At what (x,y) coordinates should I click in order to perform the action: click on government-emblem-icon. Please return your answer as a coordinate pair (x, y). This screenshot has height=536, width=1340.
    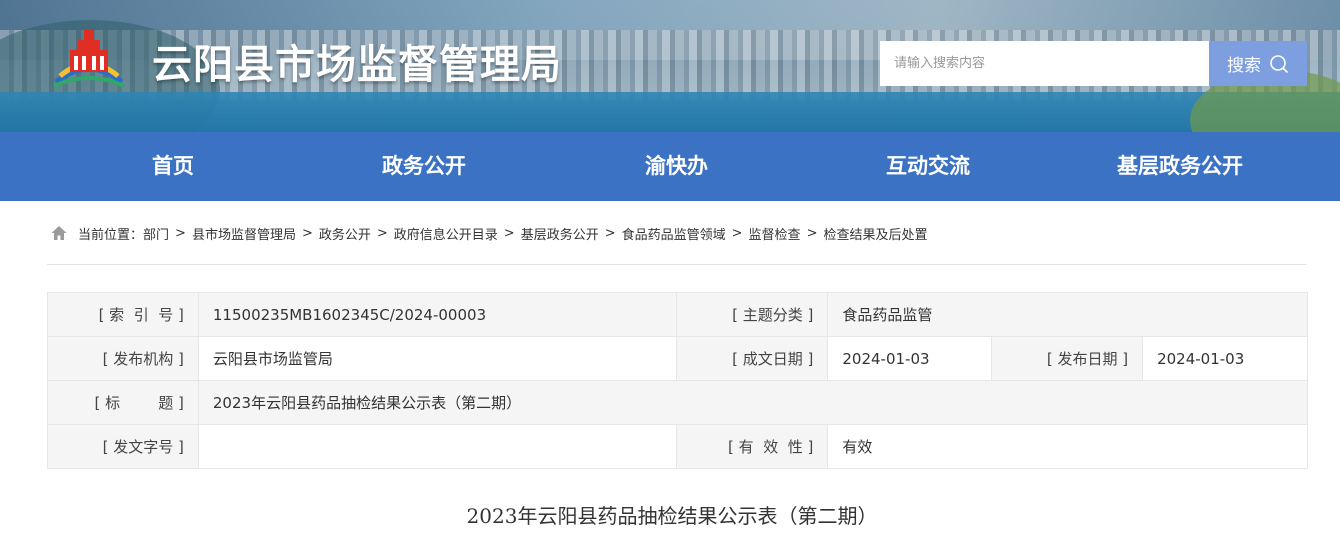
    Looking at the image, I should click on (89, 57).